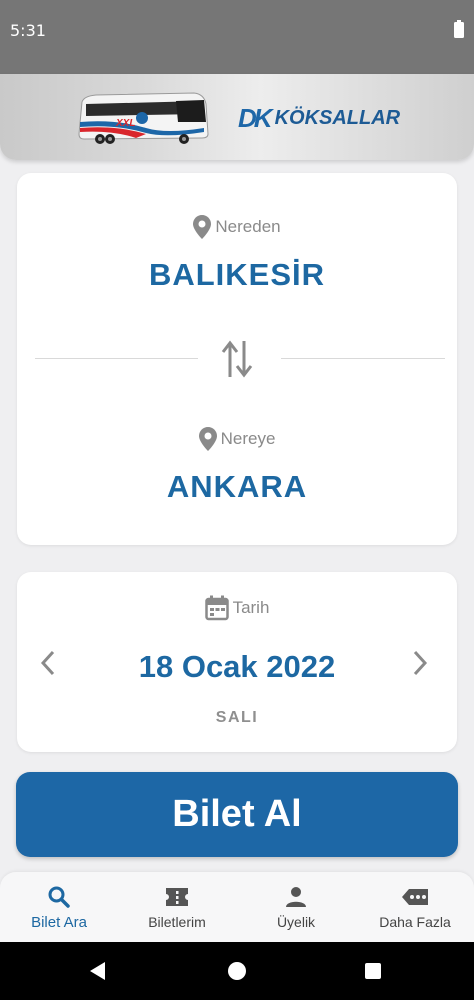 The image size is (474, 1000). I want to click on destination-label: Nereye, so click(248, 438).